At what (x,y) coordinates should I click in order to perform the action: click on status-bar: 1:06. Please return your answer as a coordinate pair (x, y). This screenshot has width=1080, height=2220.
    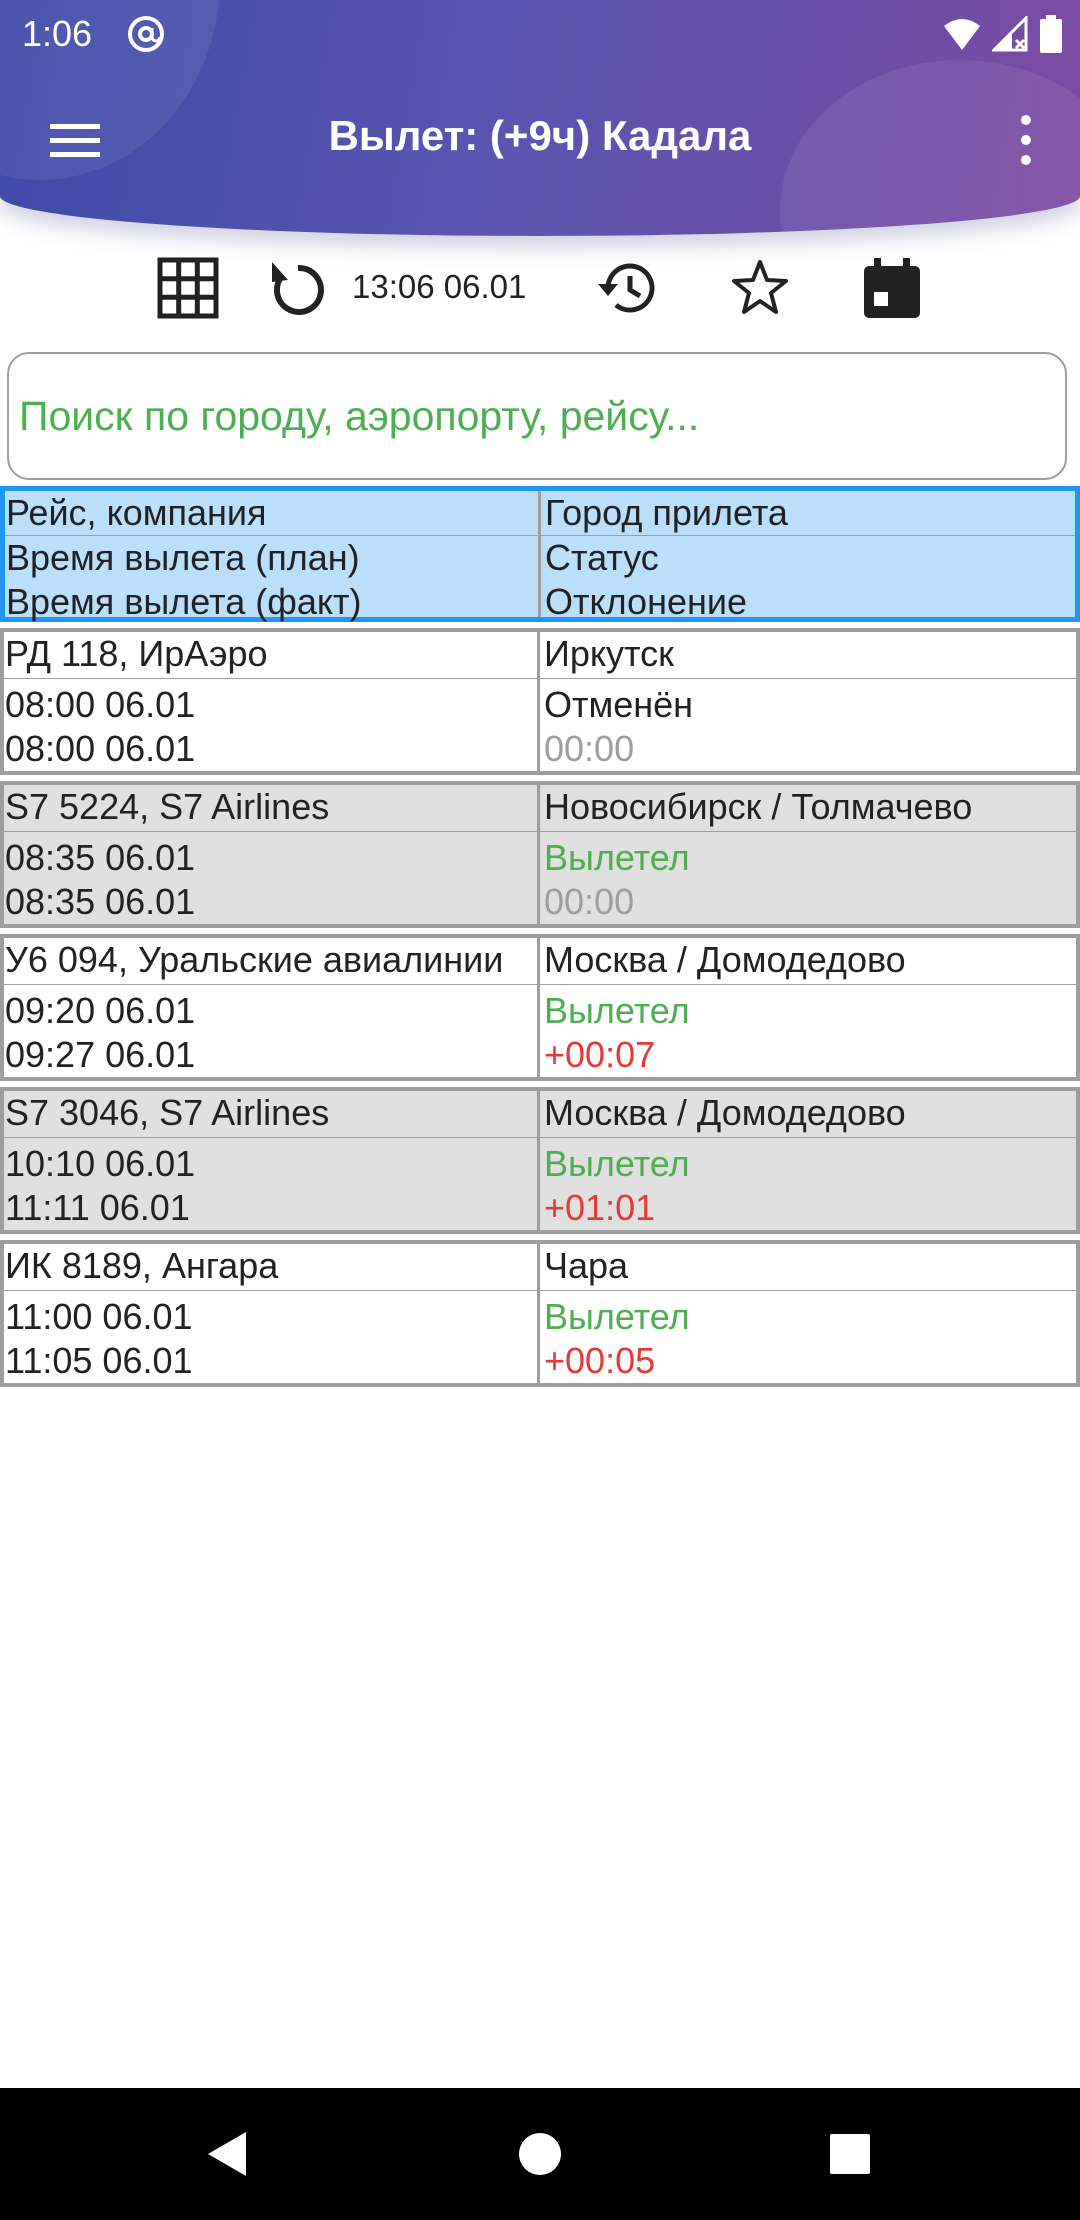
    Looking at the image, I should click on (540, 33).